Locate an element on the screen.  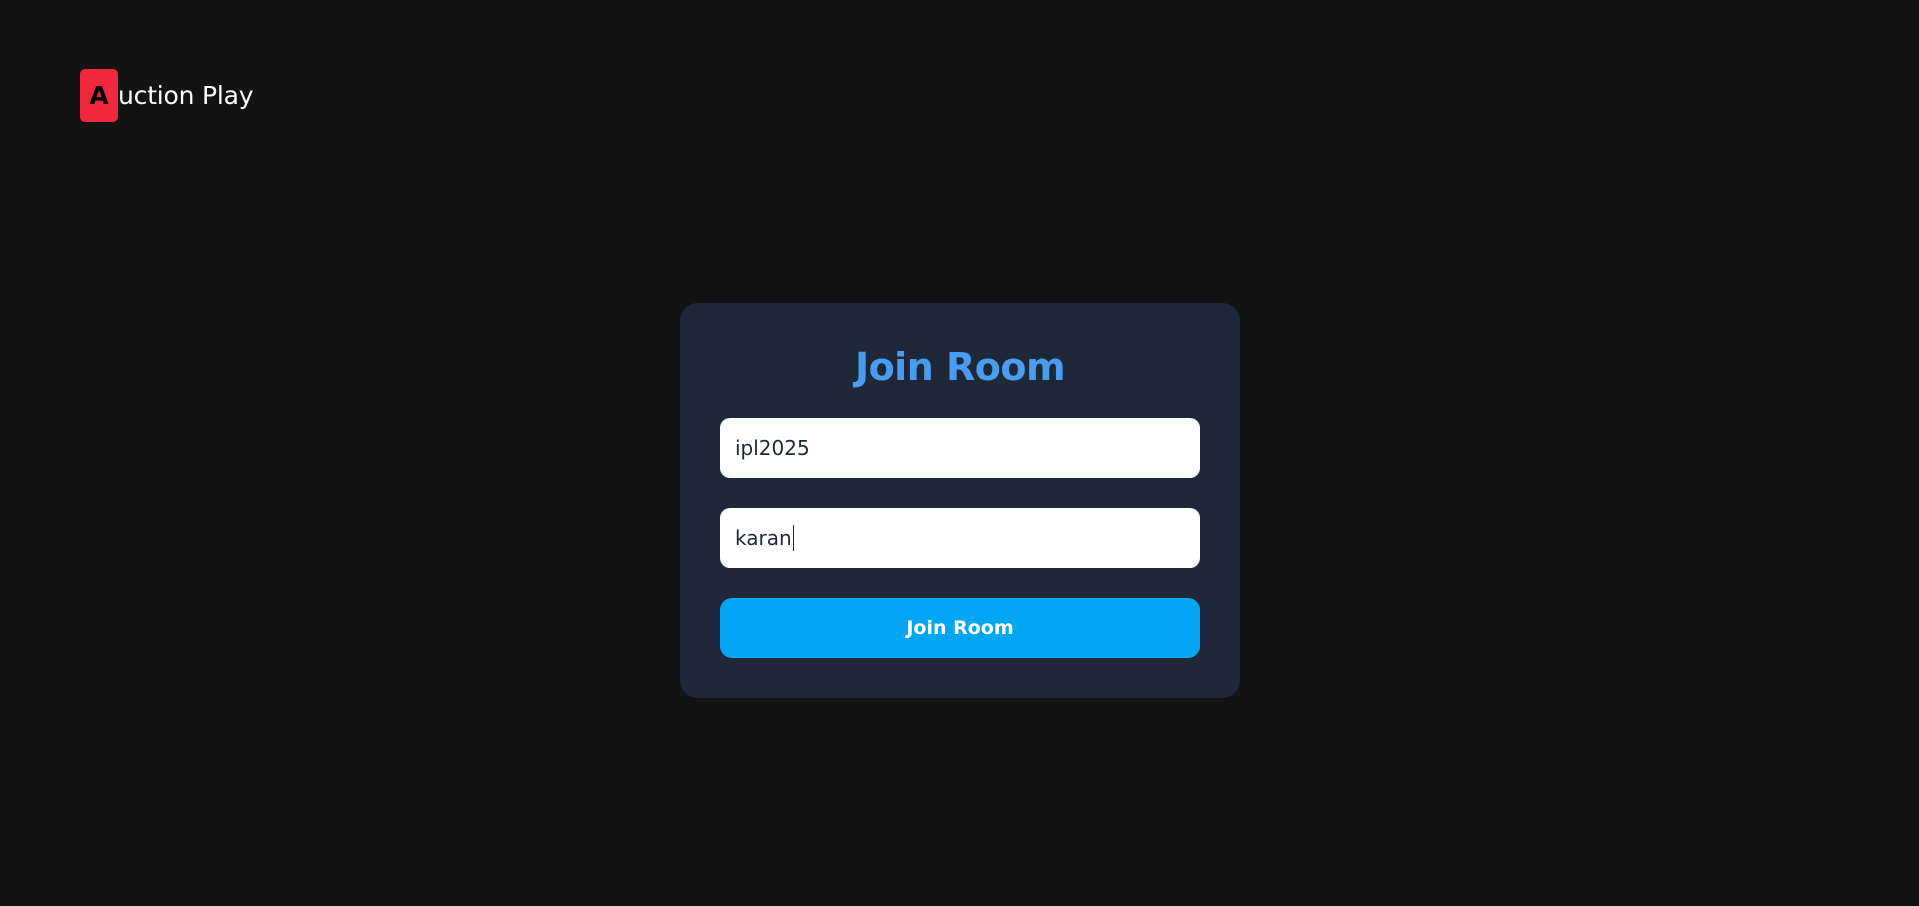
player-name-input: karan is located at coordinates (960, 538).